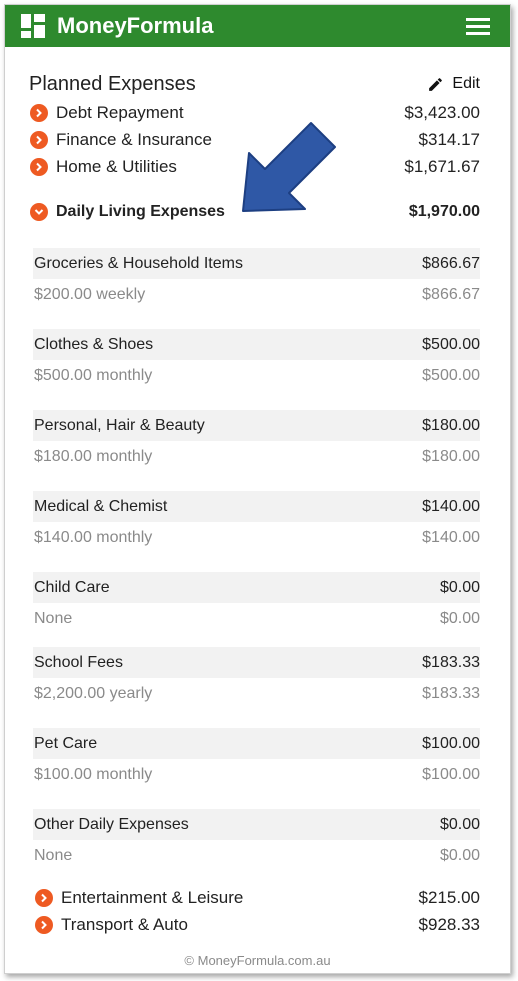 Image resolution: width=518 pixels, height=981 pixels. What do you see at coordinates (256, 846) in the screenshot?
I see `list-item: Other Daily Expenses $0.00 None $0.00` at bounding box center [256, 846].